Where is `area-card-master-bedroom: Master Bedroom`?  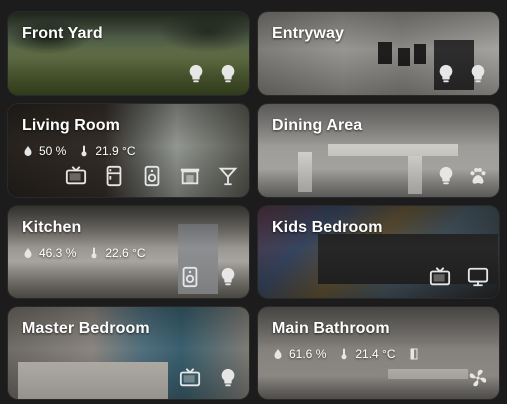
area-card-master-bedroom: Master Bedroom is located at coordinates (128, 353).